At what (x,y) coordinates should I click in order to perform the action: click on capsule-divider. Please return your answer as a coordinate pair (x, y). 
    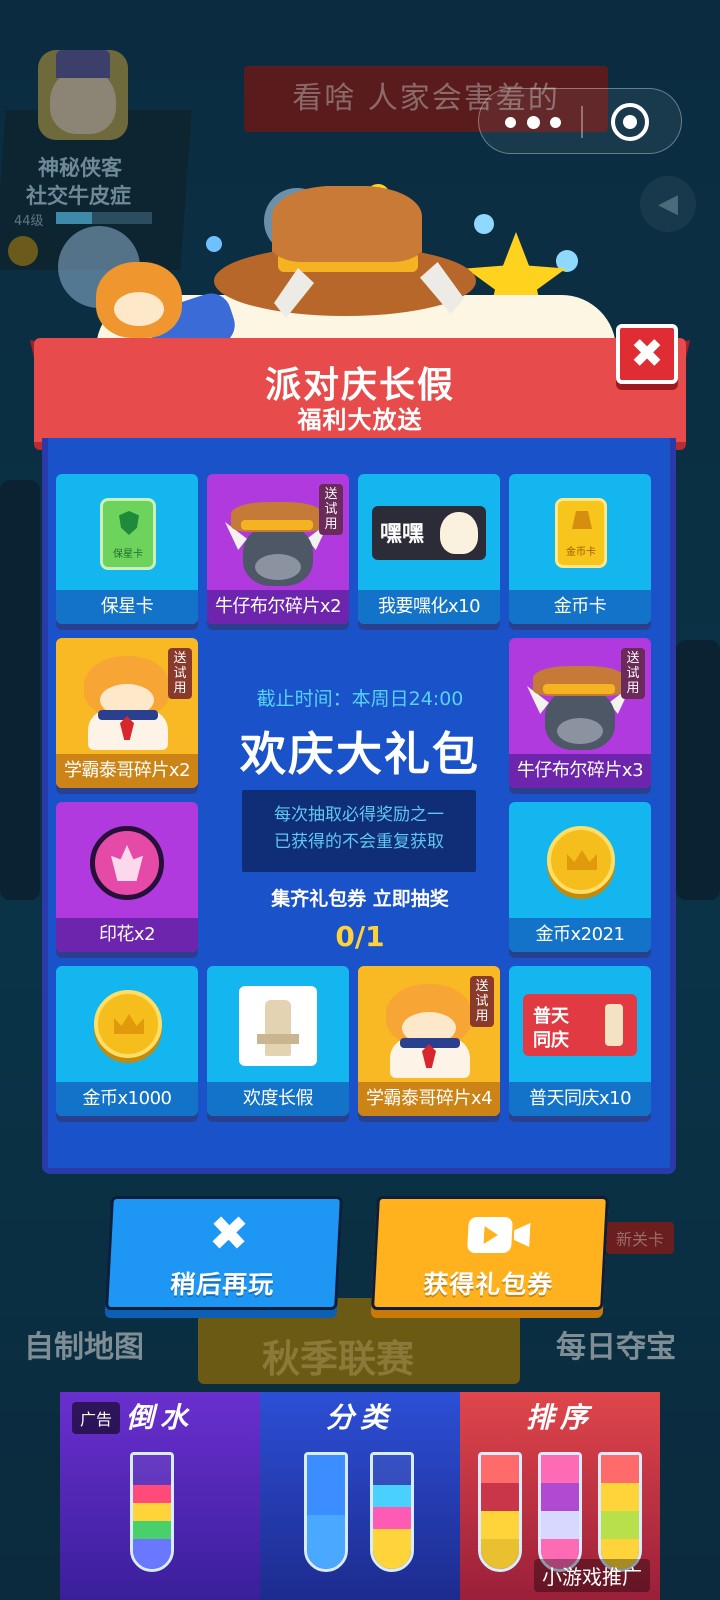
    Looking at the image, I should click on (582, 122).